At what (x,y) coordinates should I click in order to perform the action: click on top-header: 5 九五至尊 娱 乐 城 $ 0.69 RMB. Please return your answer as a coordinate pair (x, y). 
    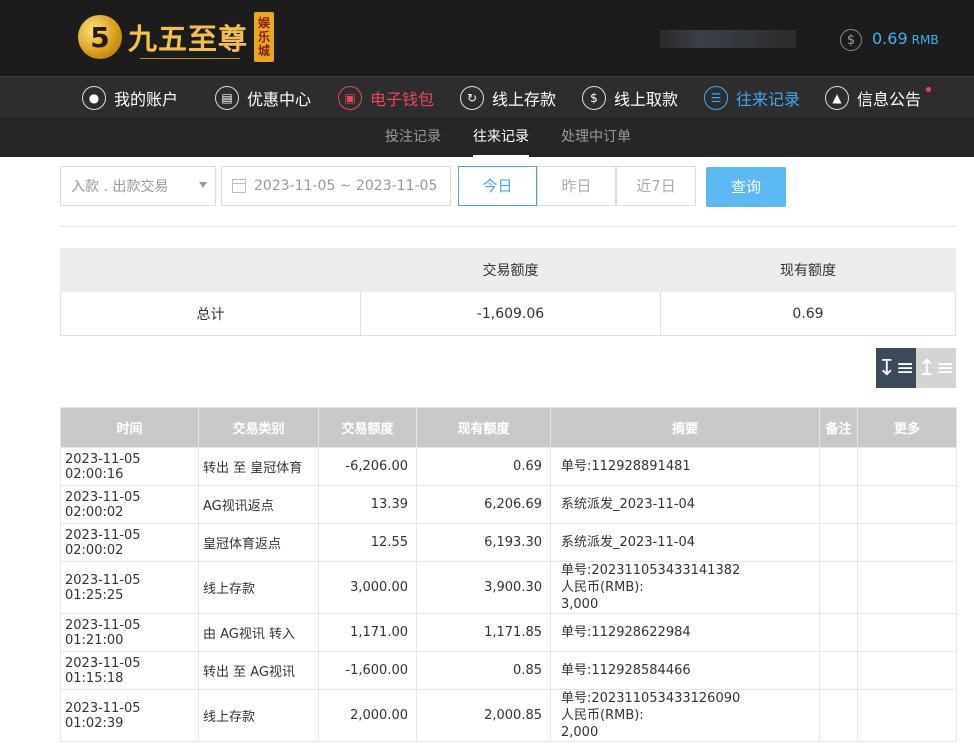
    Looking at the image, I should click on (487, 38).